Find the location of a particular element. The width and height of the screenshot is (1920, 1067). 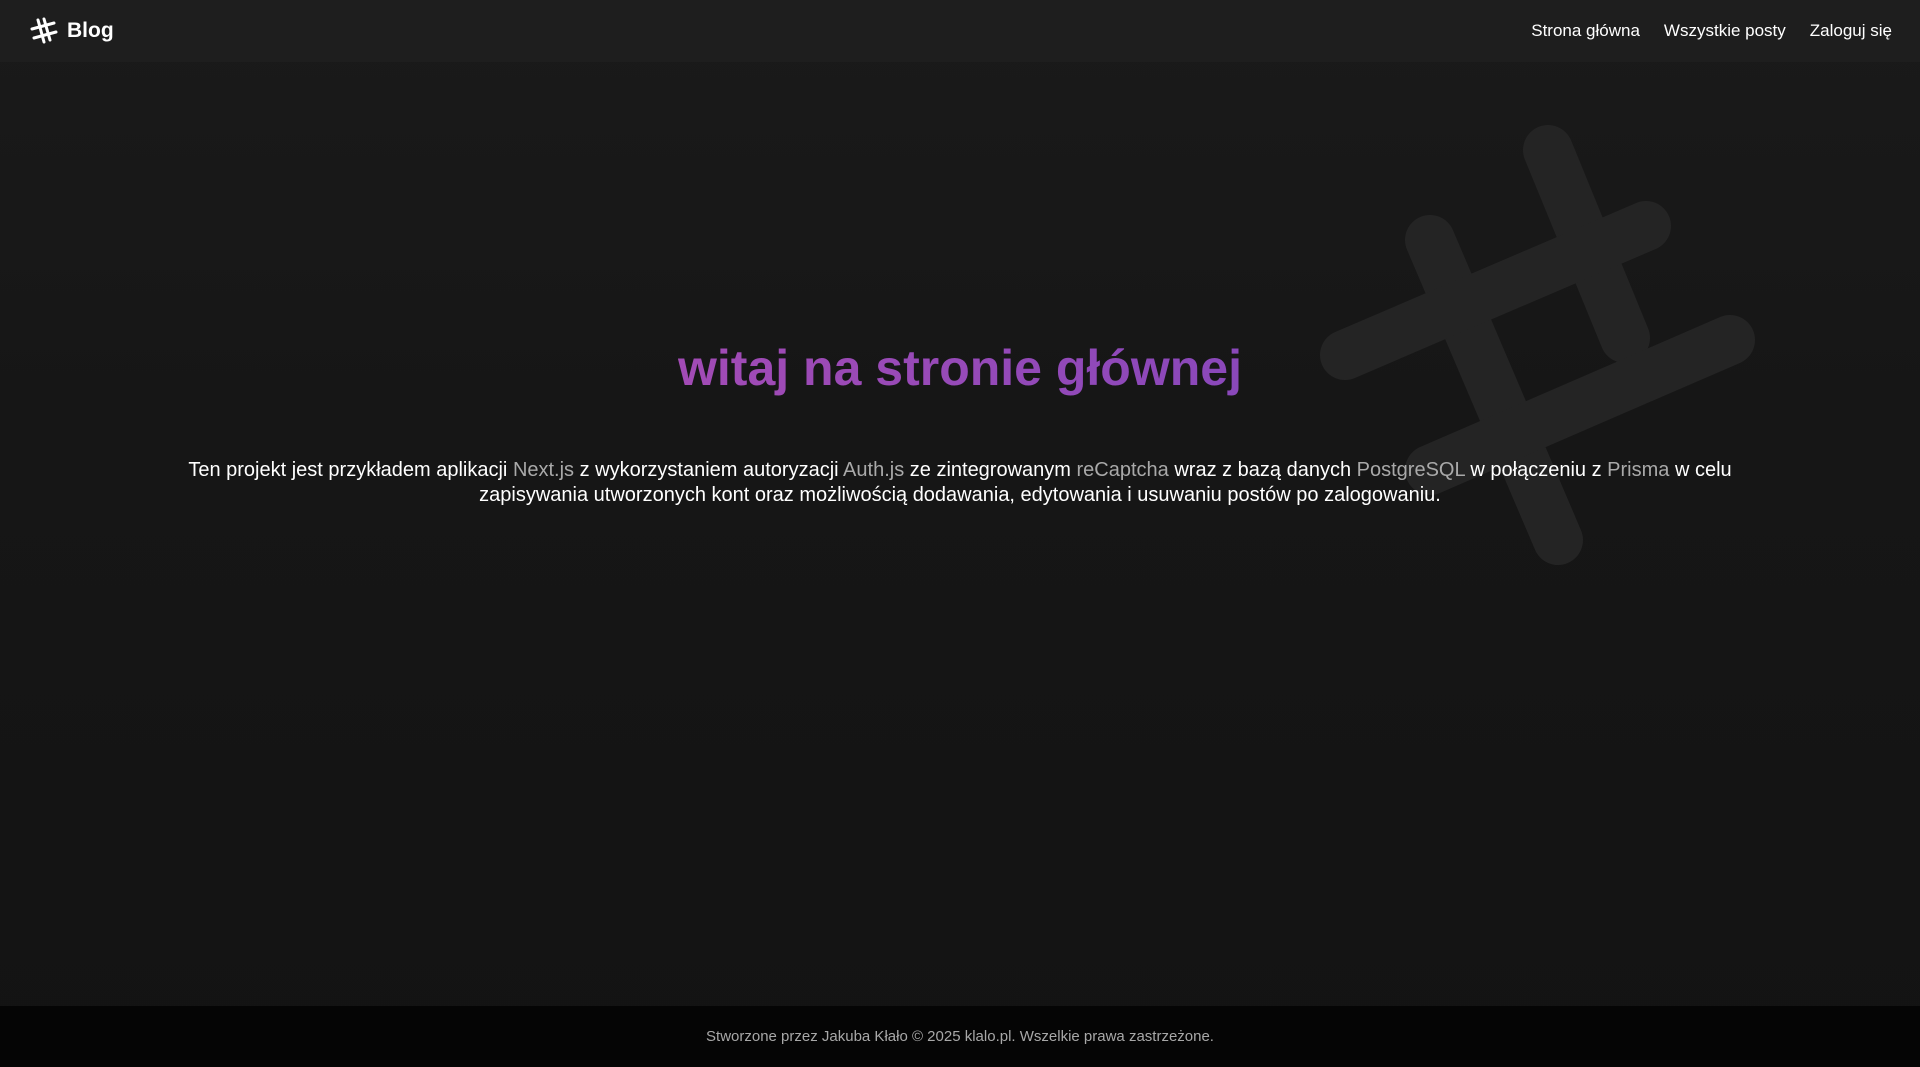

page-title: witaj na stronie głównej is located at coordinates (960, 368).